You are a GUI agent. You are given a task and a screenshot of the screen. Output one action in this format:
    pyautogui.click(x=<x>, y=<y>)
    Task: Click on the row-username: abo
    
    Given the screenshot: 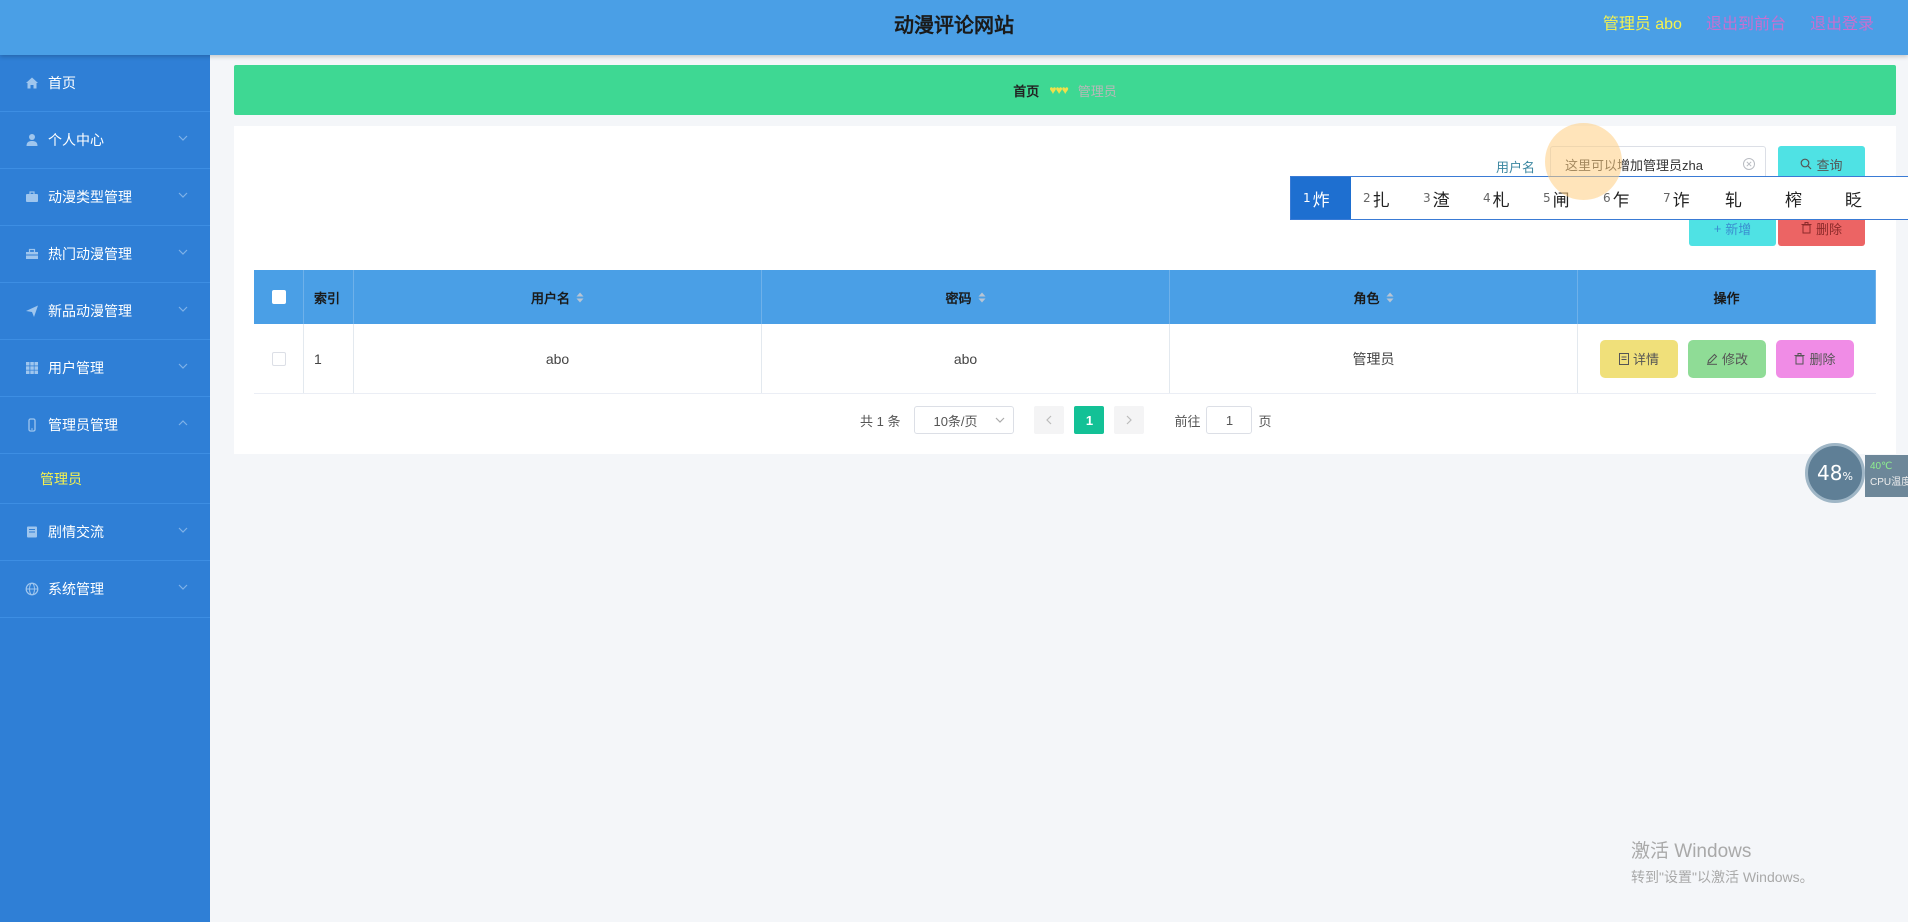 What is the action you would take?
    pyautogui.click(x=558, y=358)
    